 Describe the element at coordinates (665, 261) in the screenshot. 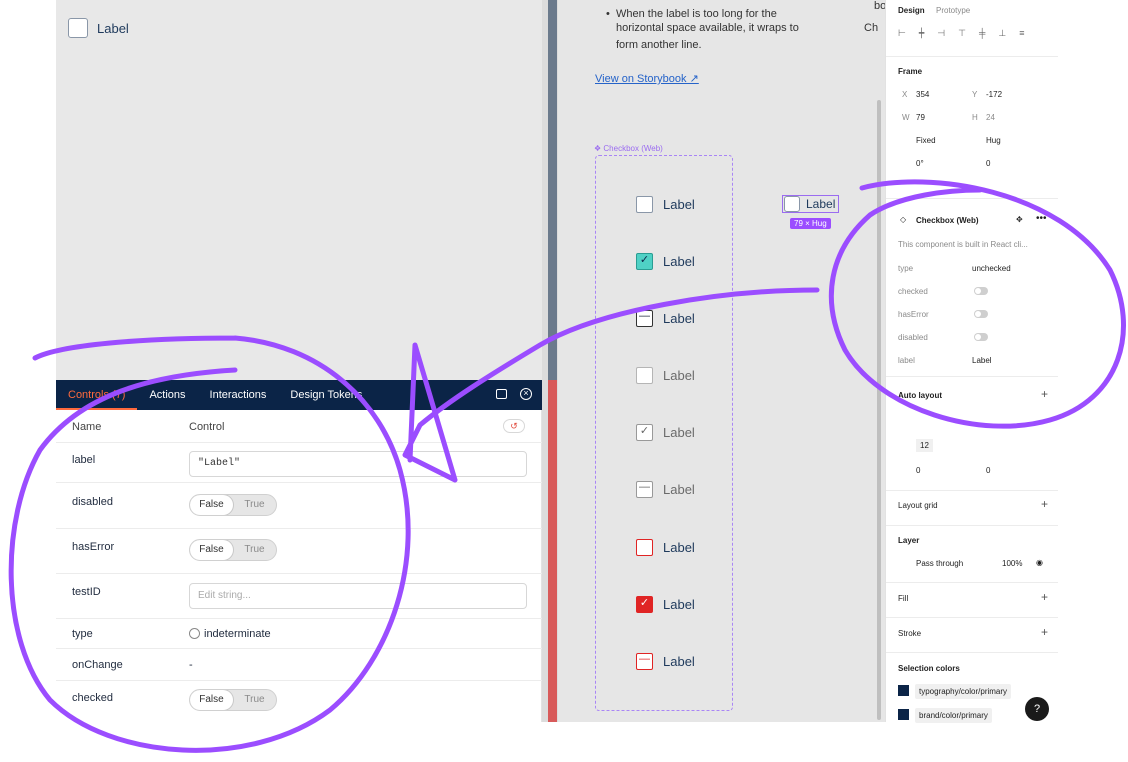

I see `variant-checked: ✓ Label` at that location.